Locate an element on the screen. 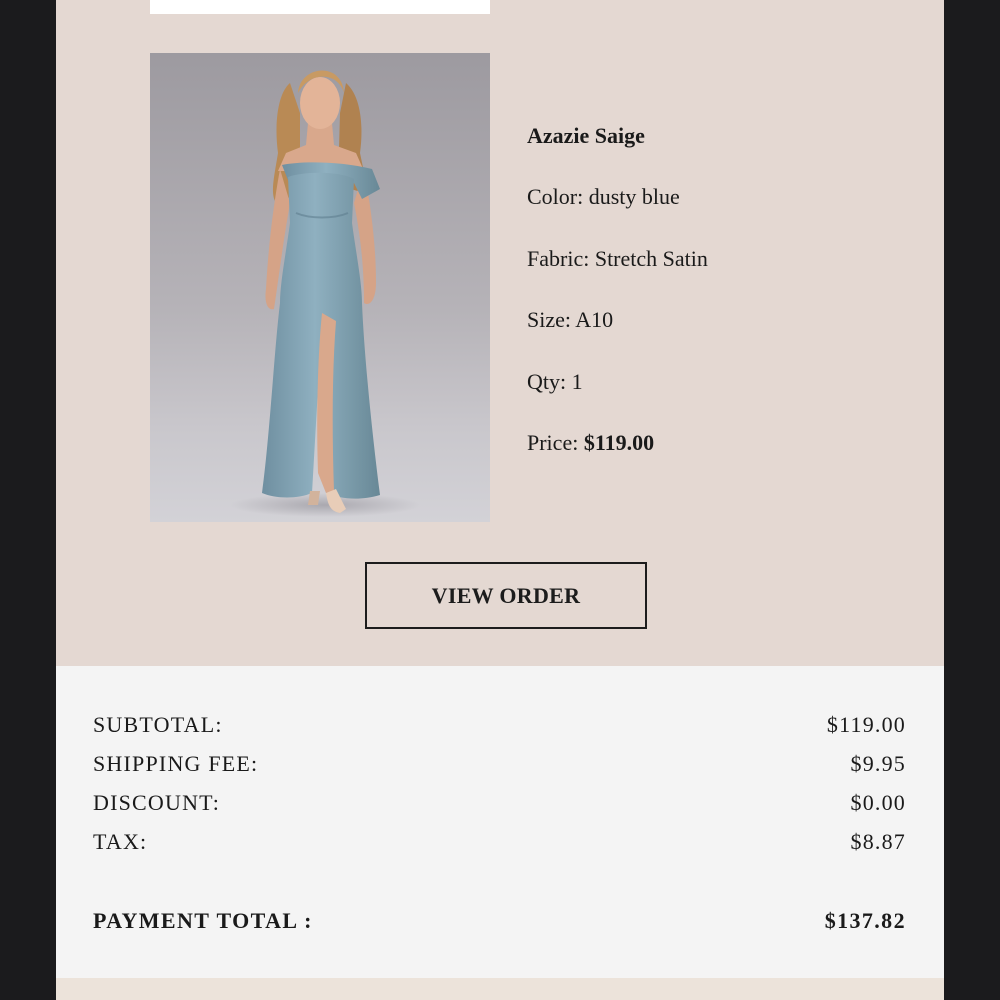 This screenshot has width=1000, height=1000. size-value: A10 is located at coordinates (594, 320).